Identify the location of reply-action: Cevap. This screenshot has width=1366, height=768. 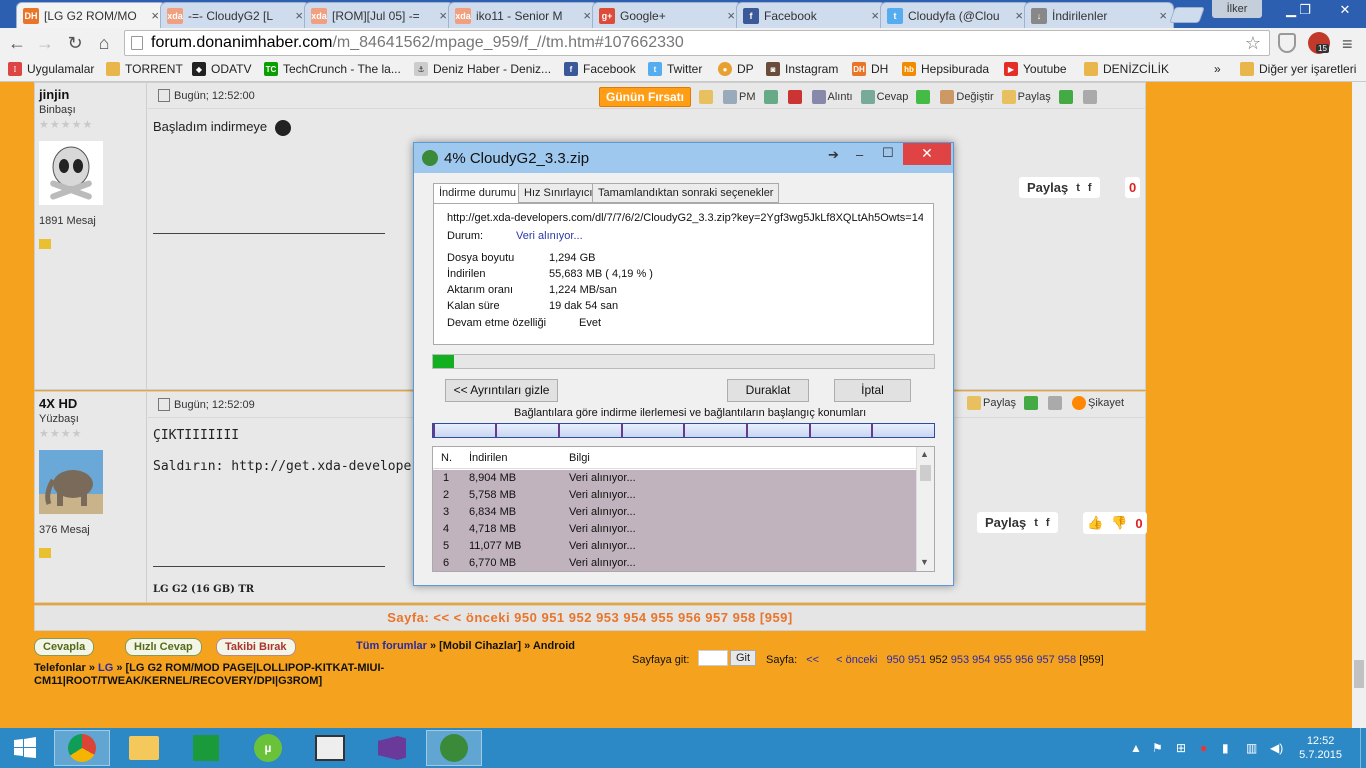
(884, 97).